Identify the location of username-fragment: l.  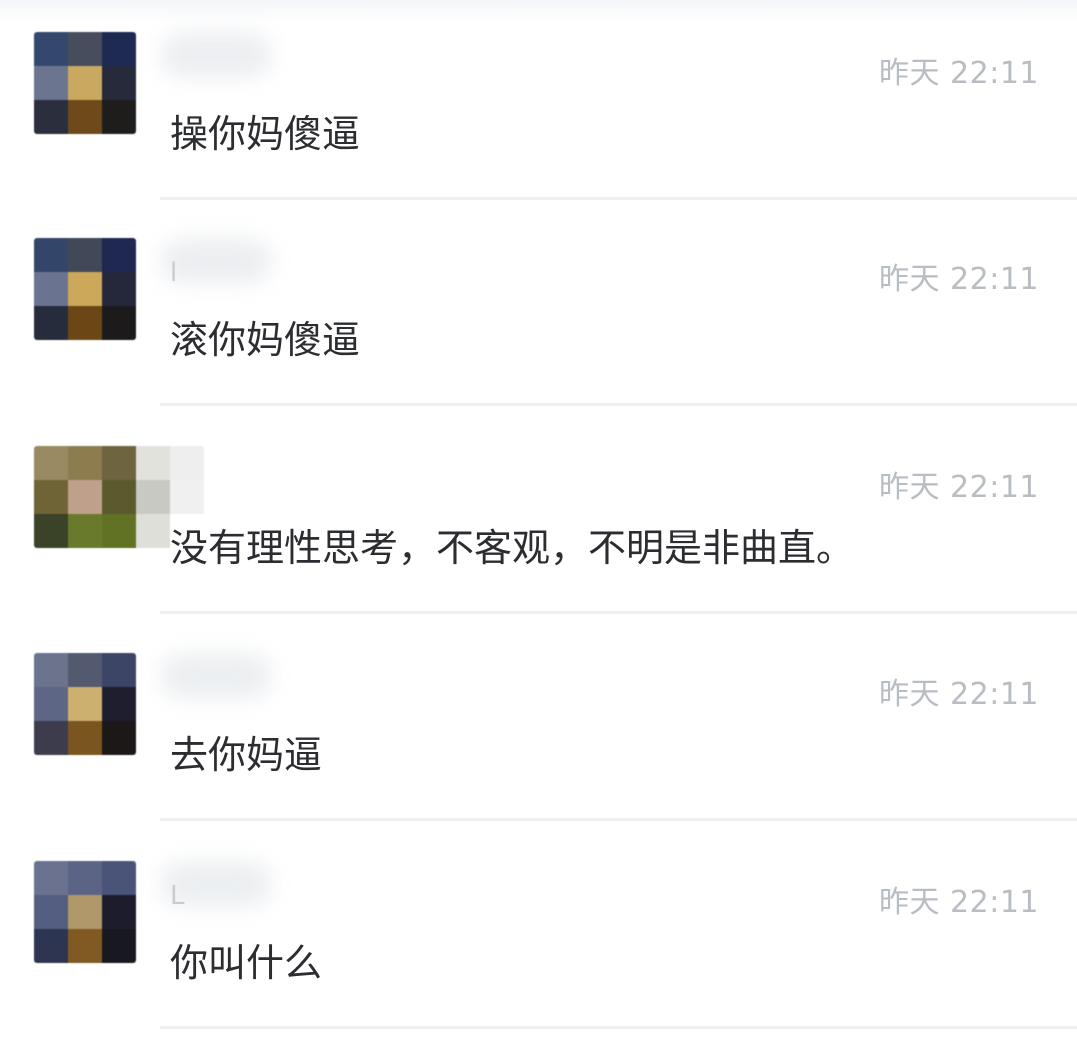
(174, 273).